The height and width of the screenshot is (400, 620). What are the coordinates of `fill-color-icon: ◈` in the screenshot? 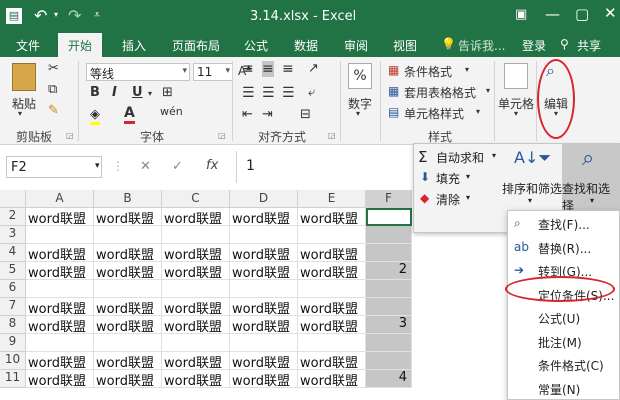 It's located at (95, 116).